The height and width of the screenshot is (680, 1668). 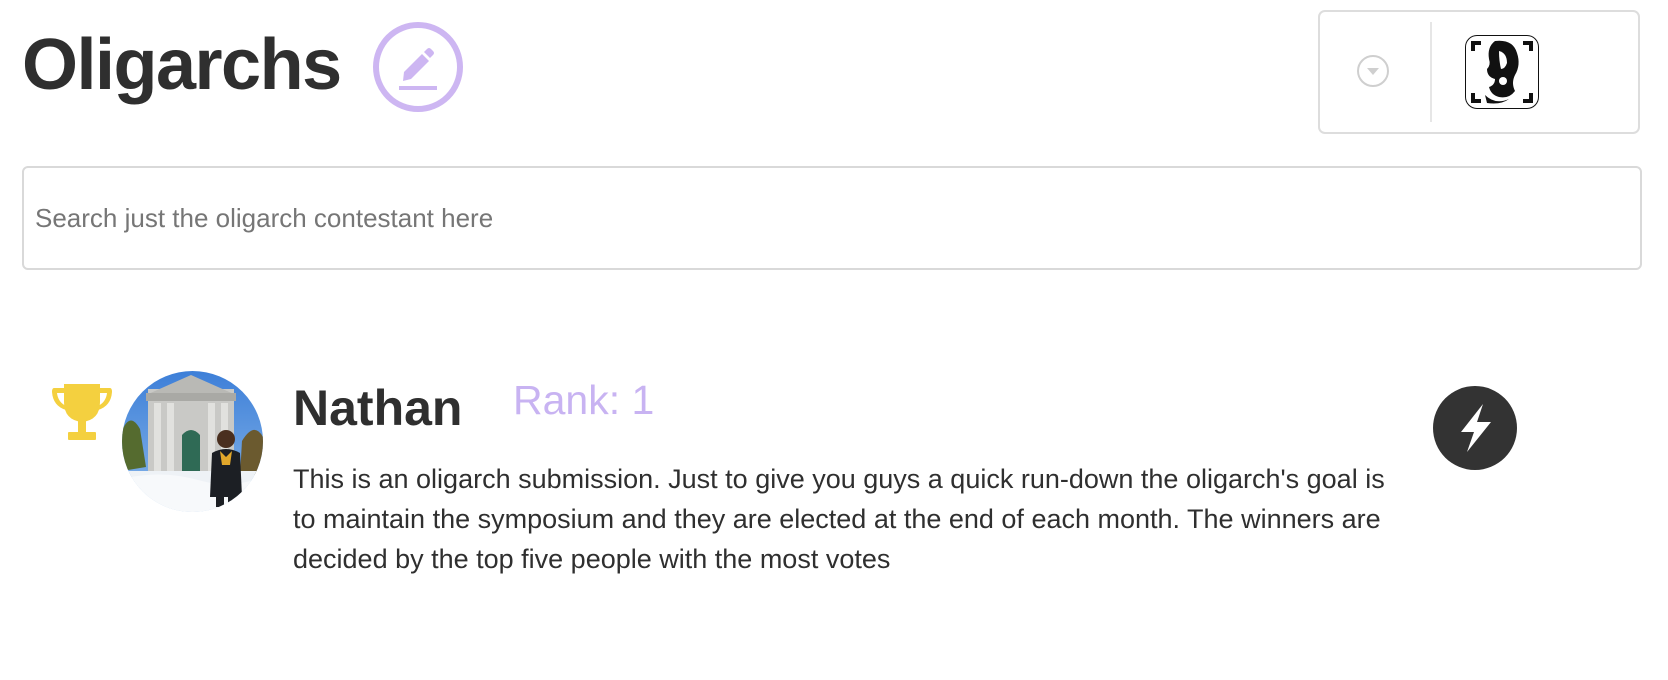 What do you see at coordinates (584, 400) in the screenshot?
I see `rank-label: Rank: 1` at bounding box center [584, 400].